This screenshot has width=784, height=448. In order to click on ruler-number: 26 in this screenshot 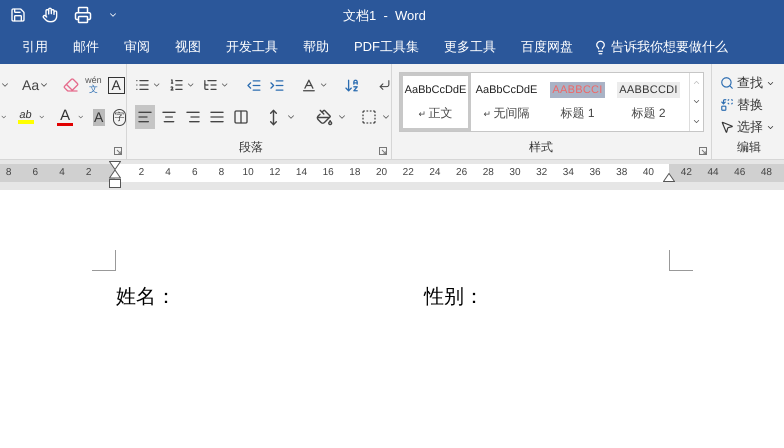, I will do `click(461, 173)`.